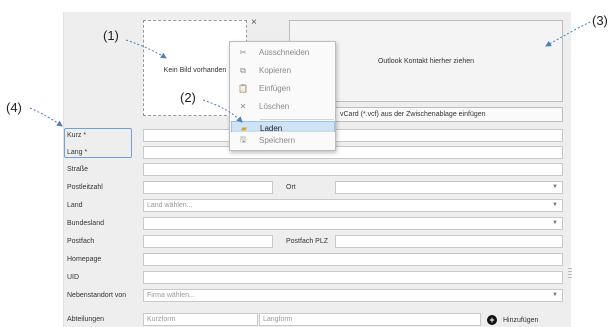 The height and width of the screenshot is (327, 614). What do you see at coordinates (188, 97) in the screenshot?
I see `annotation-2: (2)` at bounding box center [188, 97].